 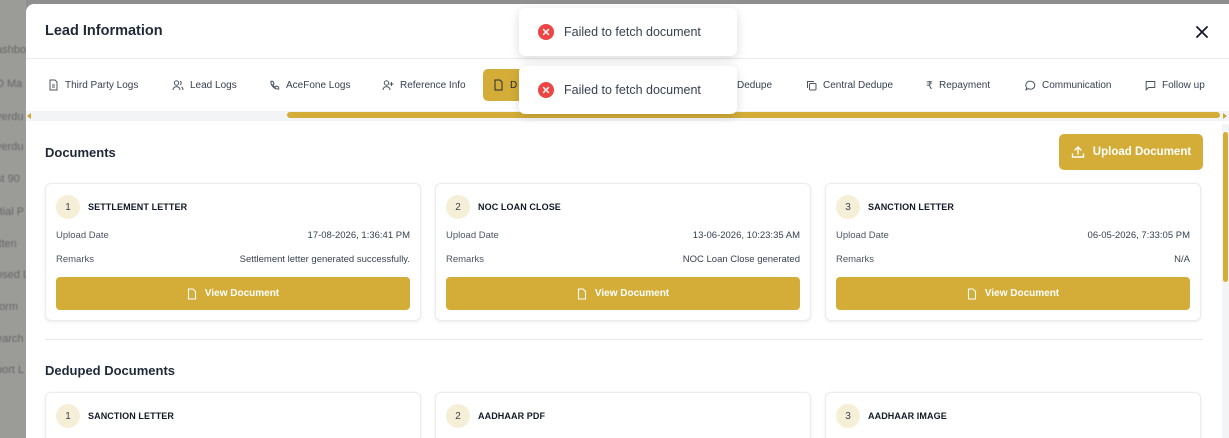 I want to click on tab-communication: Communication, so click(x=1068, y=85).